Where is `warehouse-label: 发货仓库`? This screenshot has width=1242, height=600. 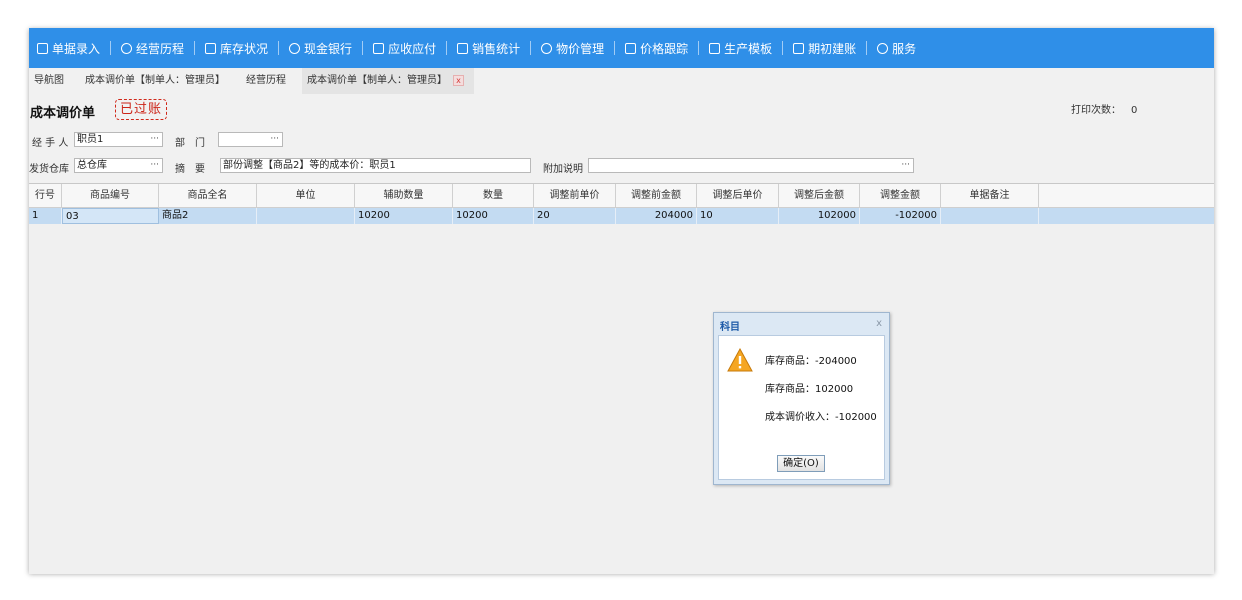
warehouse-label: 发货仓库 is located at coordinates (49, 169).